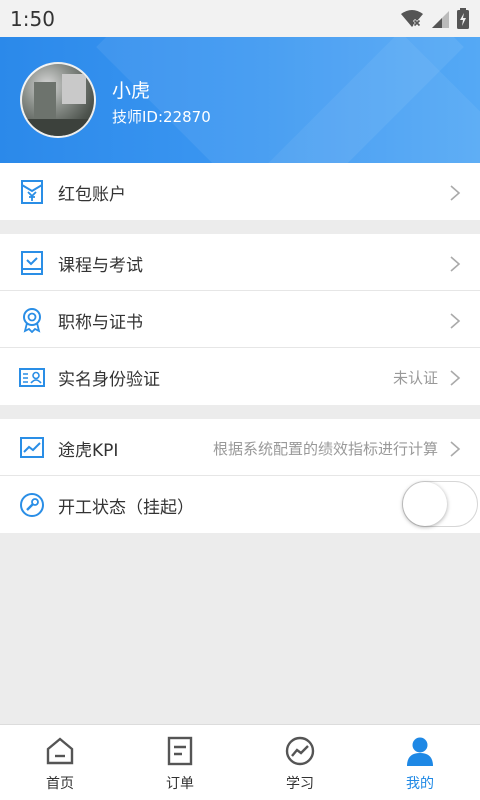 The height and width of the screenshot is (800, 480). I want to click on menu-item-red-packet: 红包账户, so click(240, 191).